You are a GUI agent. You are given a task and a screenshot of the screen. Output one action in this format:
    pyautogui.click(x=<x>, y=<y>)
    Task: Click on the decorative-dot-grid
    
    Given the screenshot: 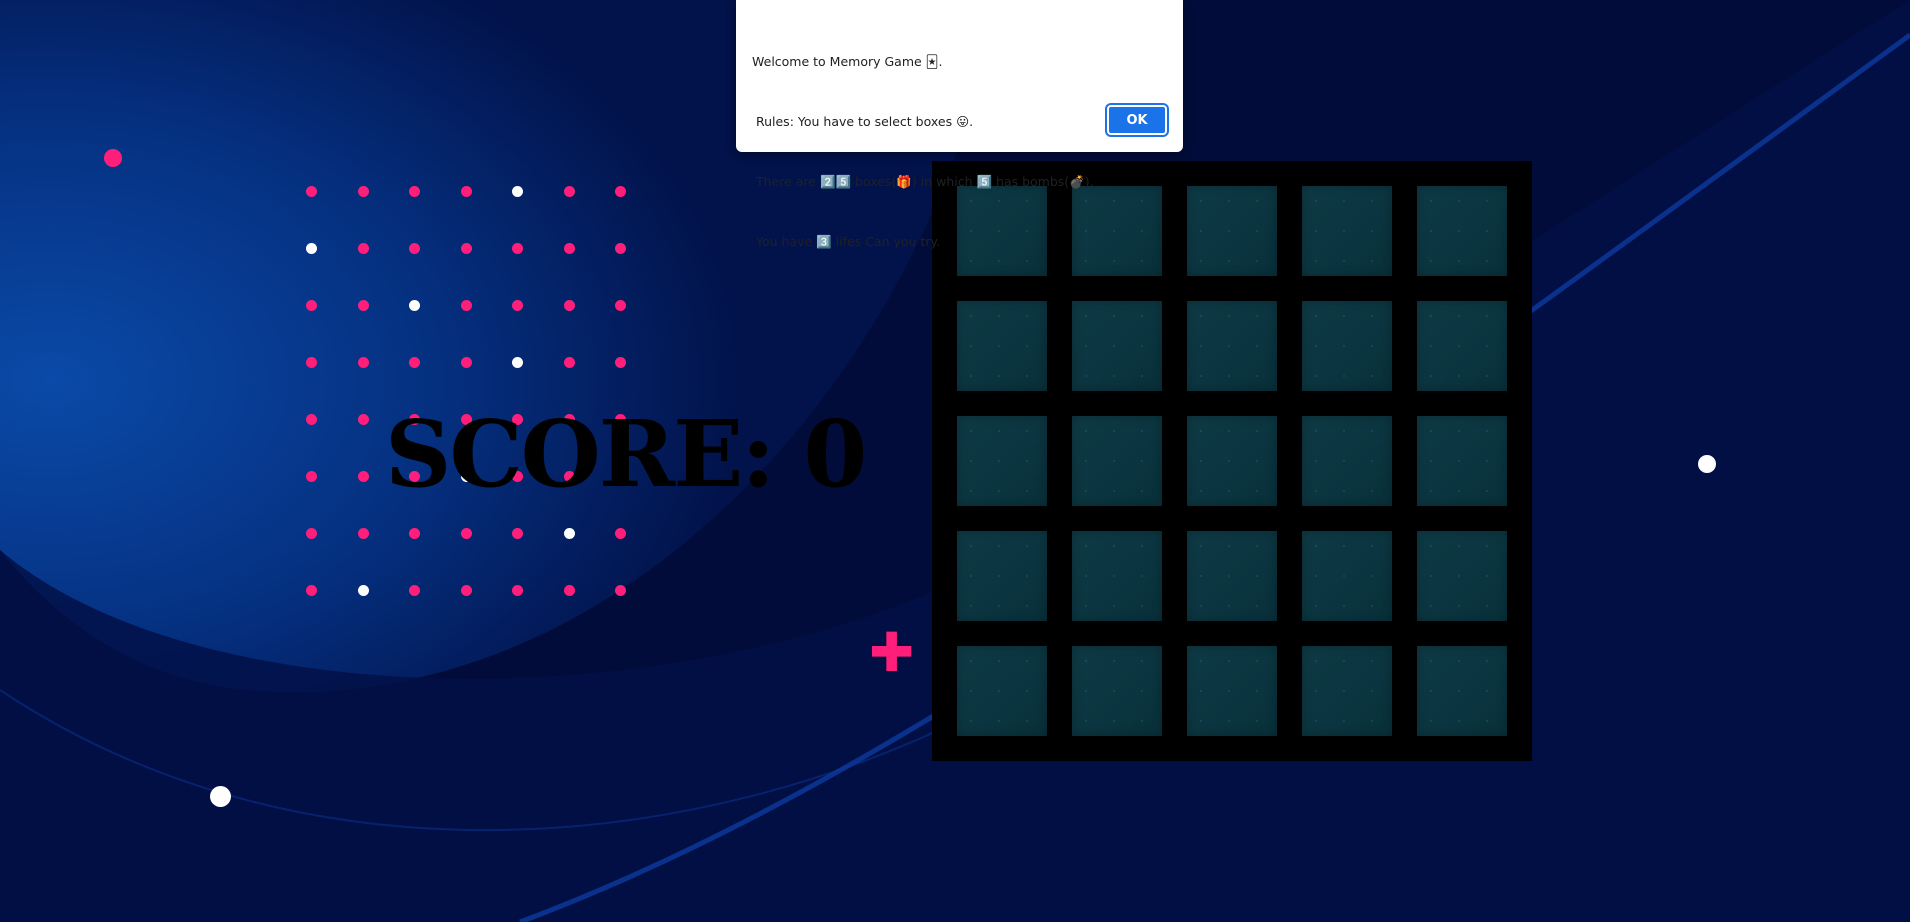 What is the action you would take?
    pyautogui.click(x=465, y=390)
    